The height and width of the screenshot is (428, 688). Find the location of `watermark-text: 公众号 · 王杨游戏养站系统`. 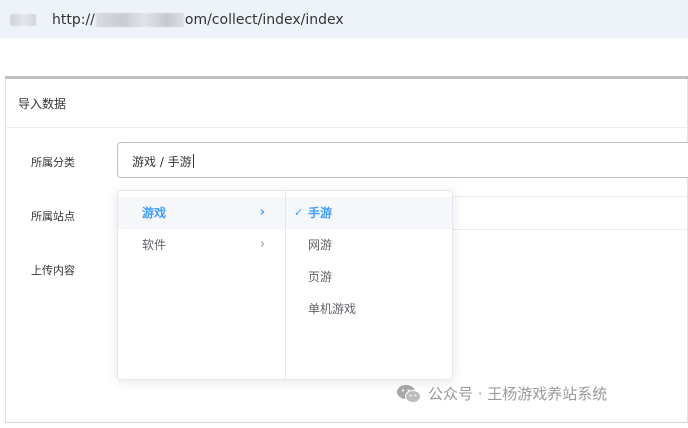

watermark-text: 公众号 · 王杨游戏养站系统 is located at coordinates (518, 394).